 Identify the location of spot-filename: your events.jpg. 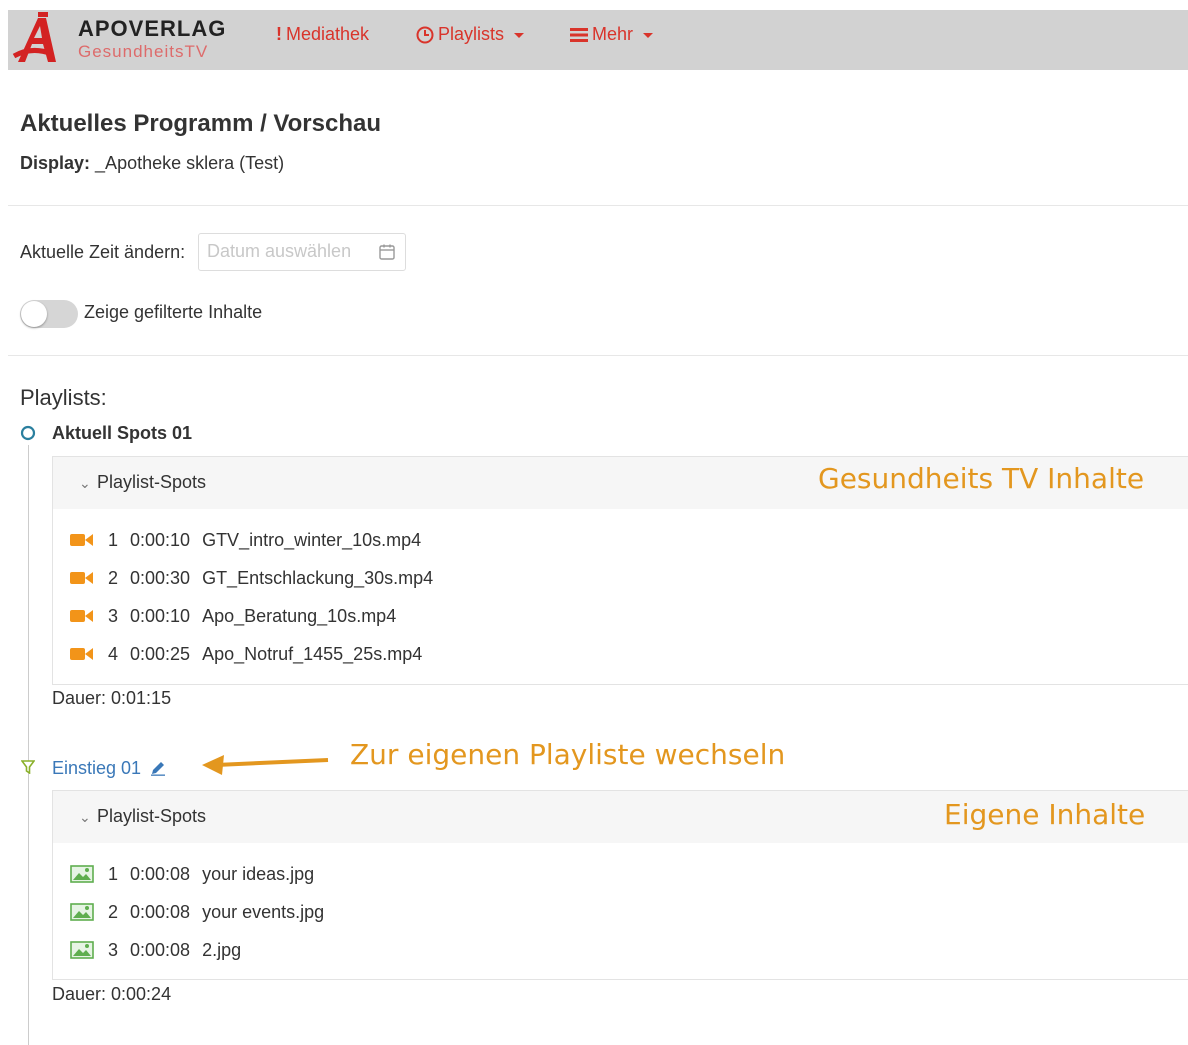
(263, 911).